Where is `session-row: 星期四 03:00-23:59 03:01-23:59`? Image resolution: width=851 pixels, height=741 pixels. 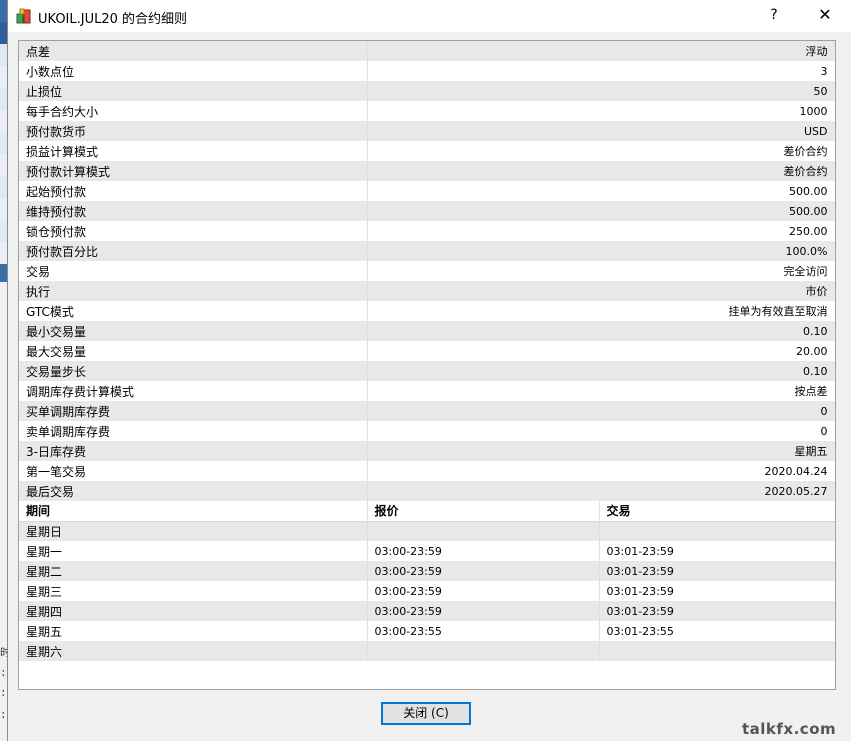
session-row: 星期四 03:00-23:59 03:01-23:59 is located at coordinates (427, 611).